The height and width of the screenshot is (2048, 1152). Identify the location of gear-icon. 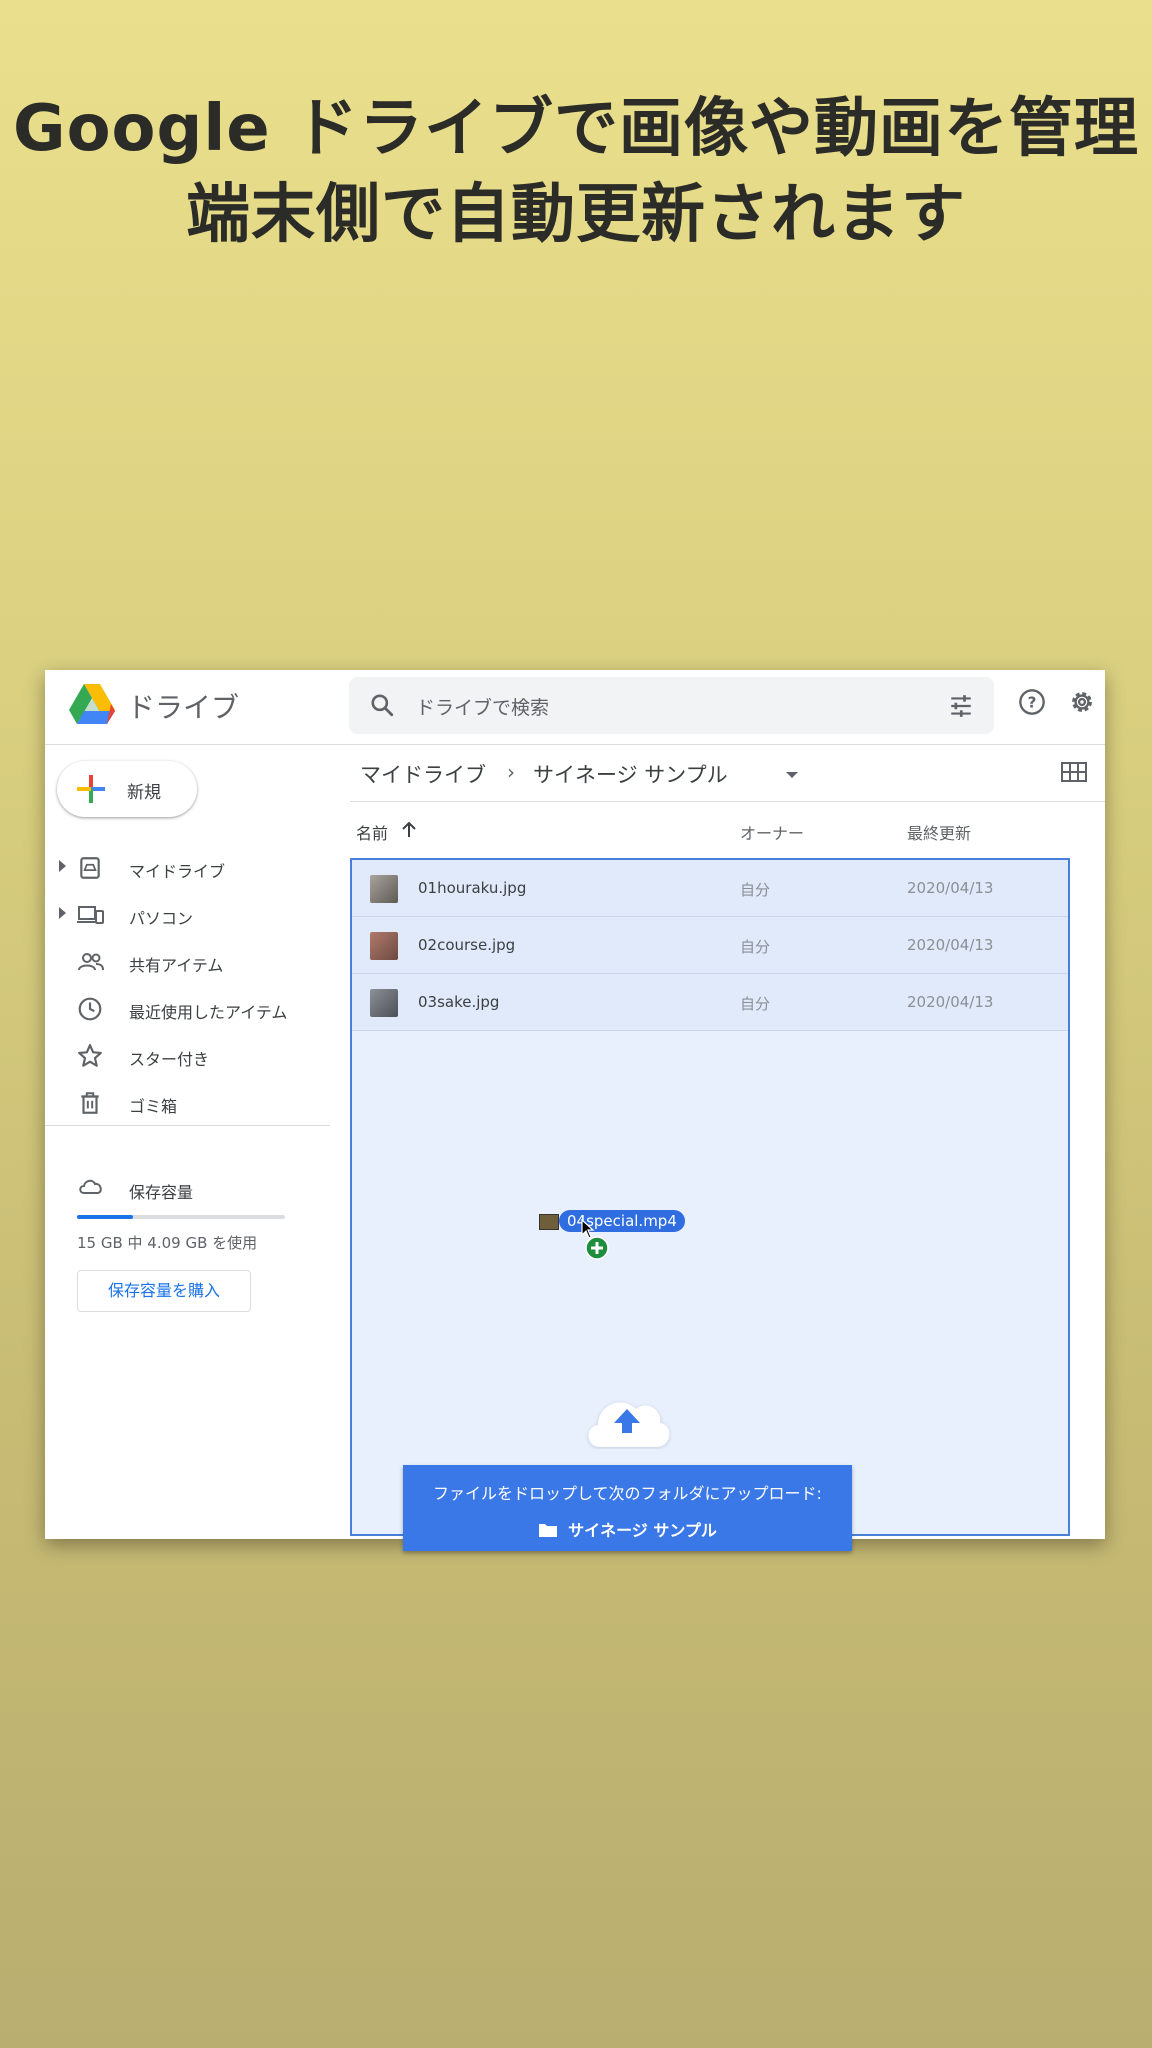
(1082, 702).